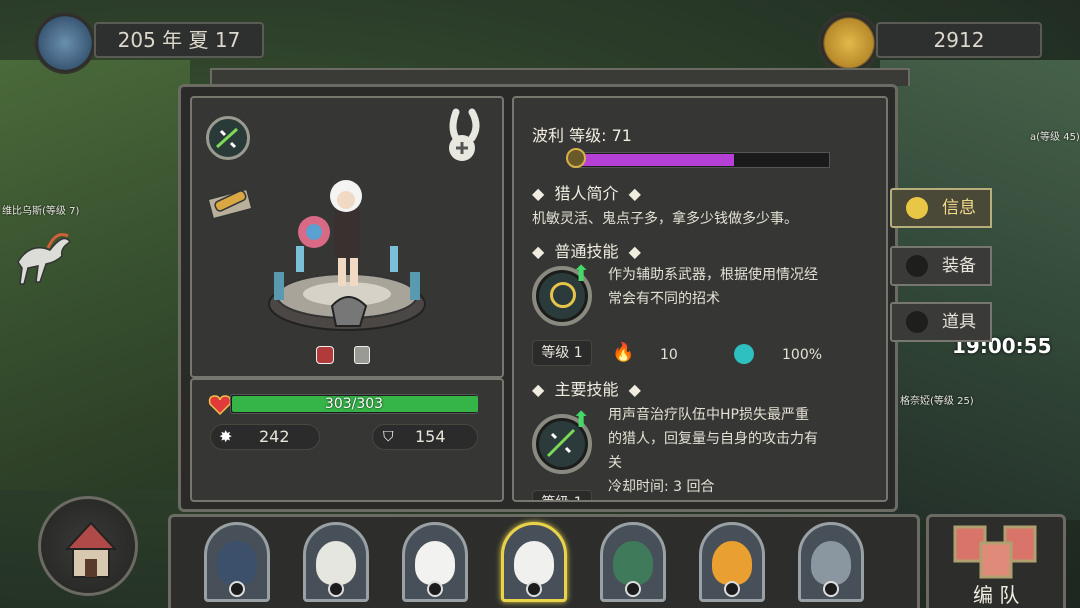 This screenshot has height=608, width=1080. Describe the element at coordinates (959, 40) in the screenshot. I see `gold-counter: 2912` at that location.